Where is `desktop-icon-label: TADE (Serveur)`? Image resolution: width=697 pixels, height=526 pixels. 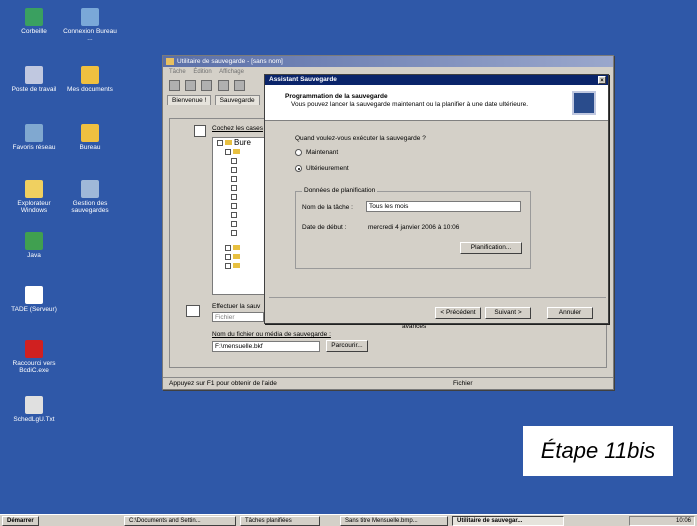
desktop-icon-label: TADE (Serveur) is located at coordinates (34, 309).